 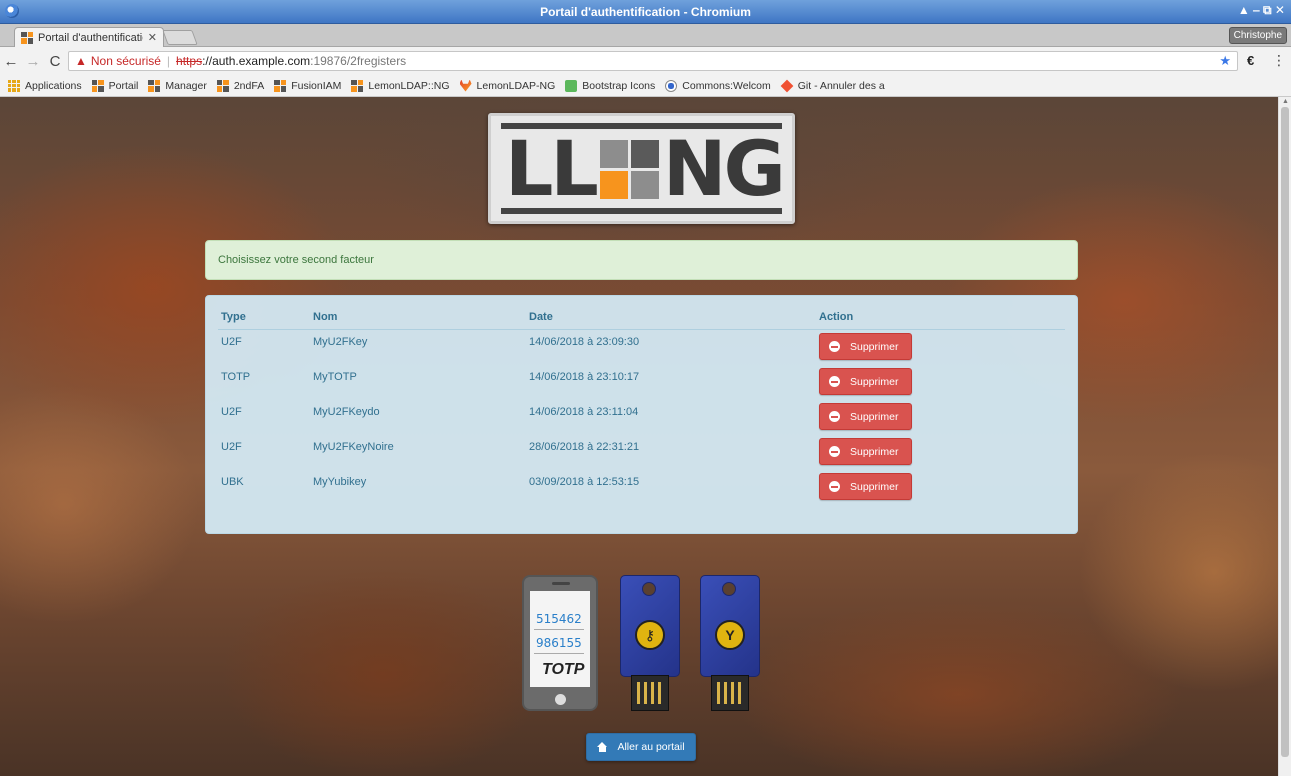 What do you see at coordinates (641, 329) in the screenshot?
I see `header-divider` at bounding box center [641, 329].